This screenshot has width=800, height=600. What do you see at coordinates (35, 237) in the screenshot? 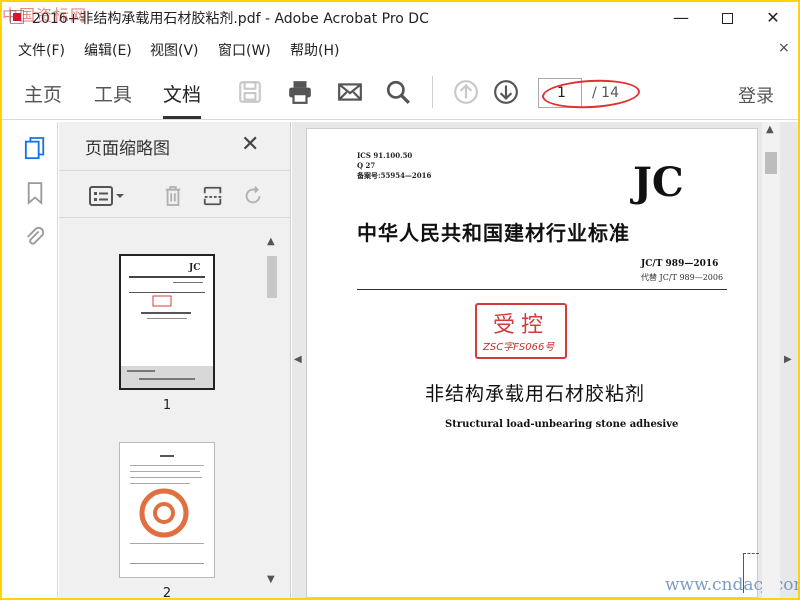
I see `attachment-icon` at bounding box center [35, 237].